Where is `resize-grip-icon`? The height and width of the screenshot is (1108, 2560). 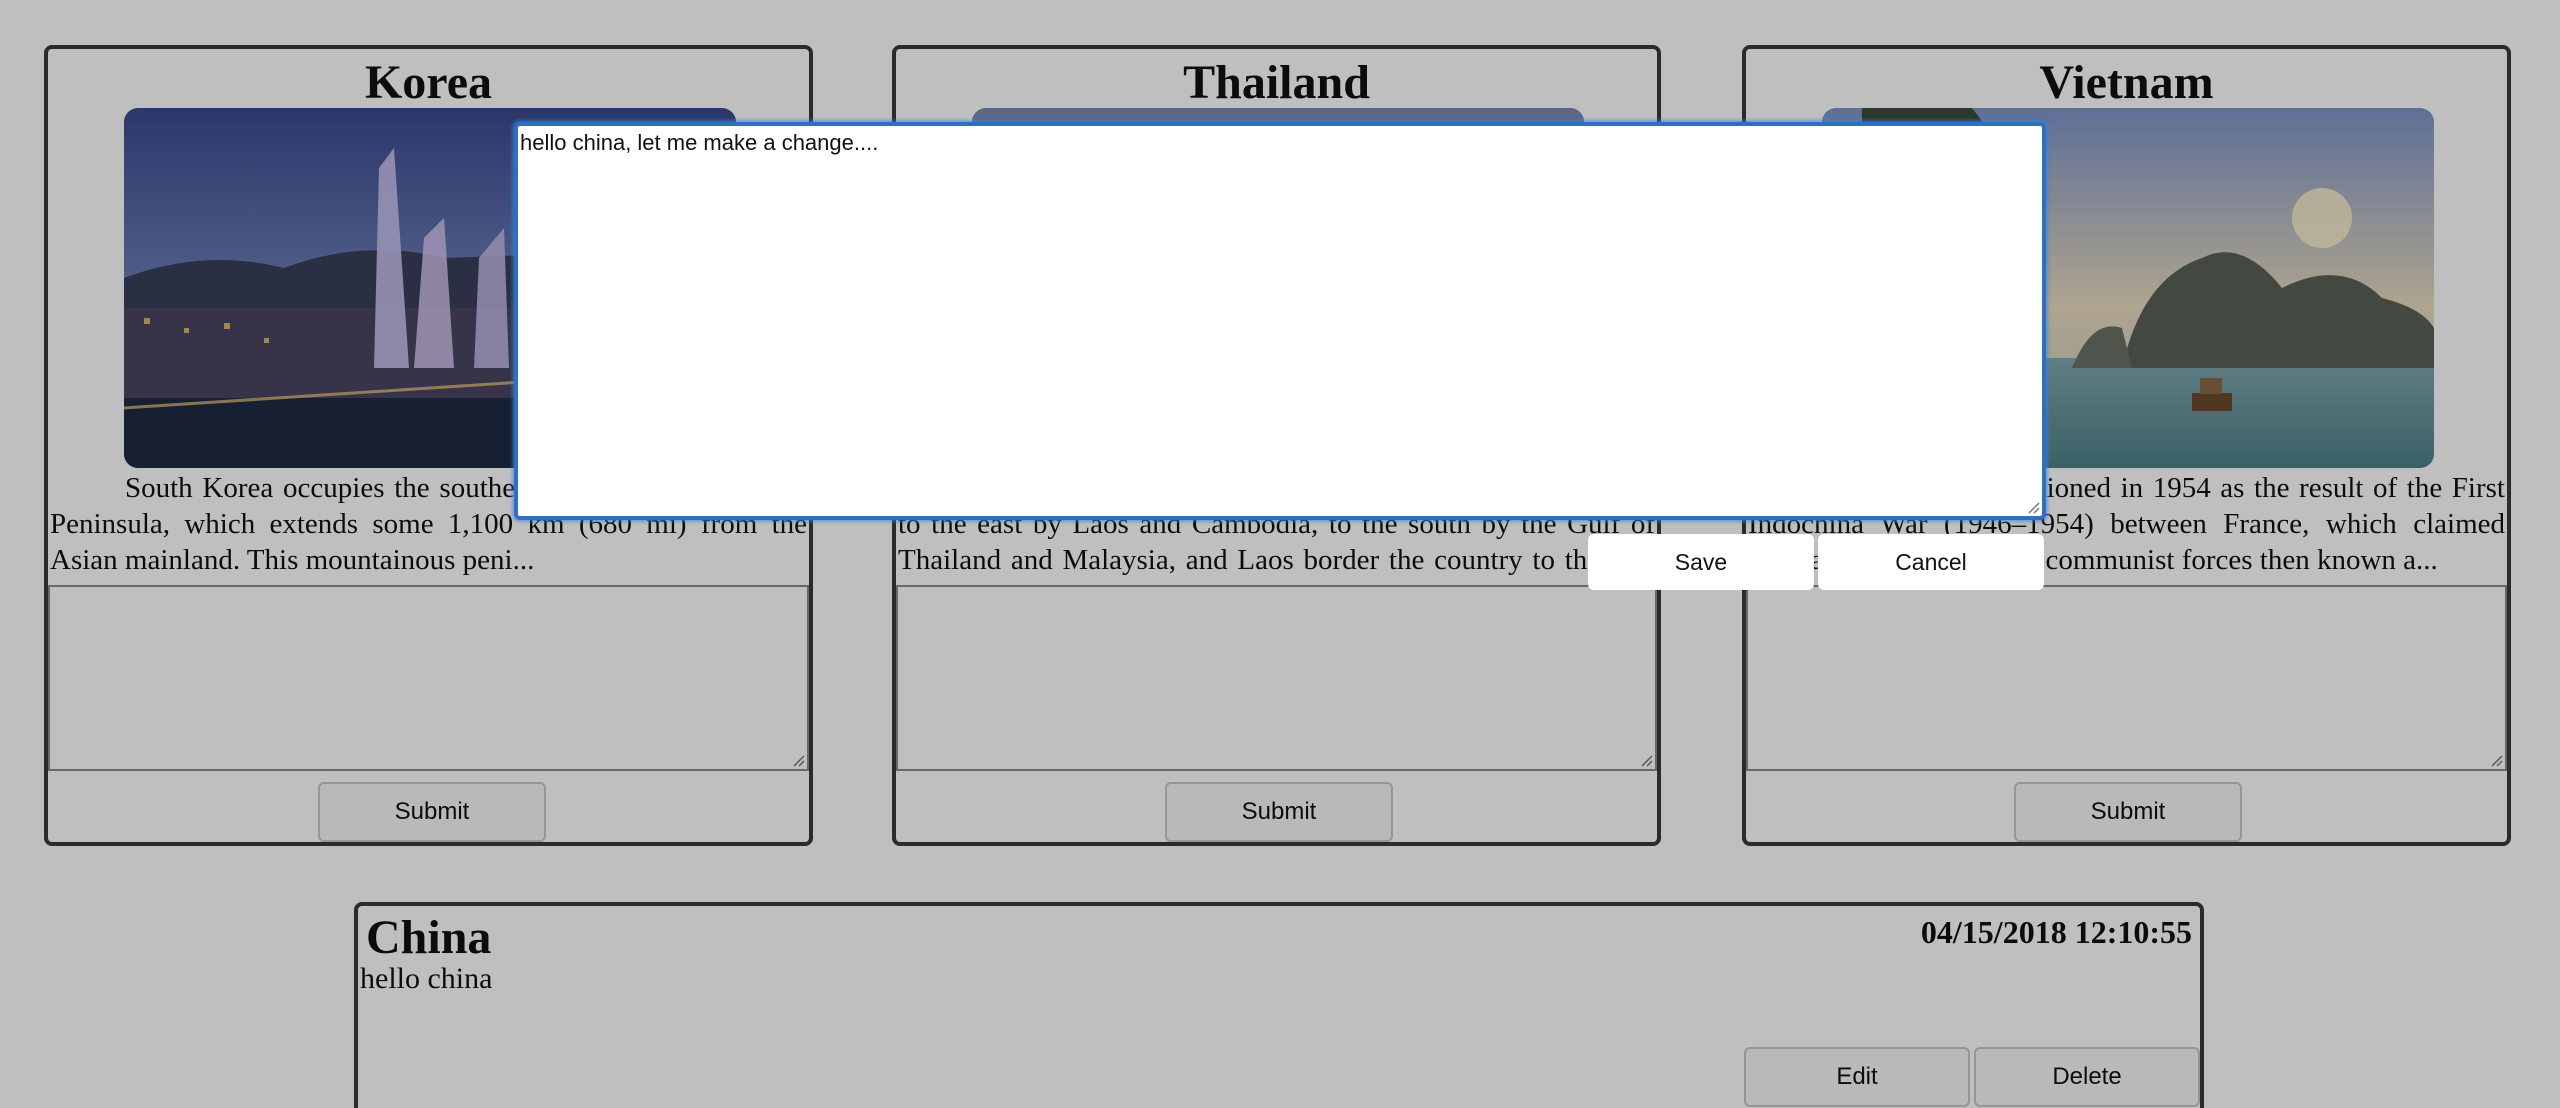 resize-grip-icon is located at coordinates (2033, 507).